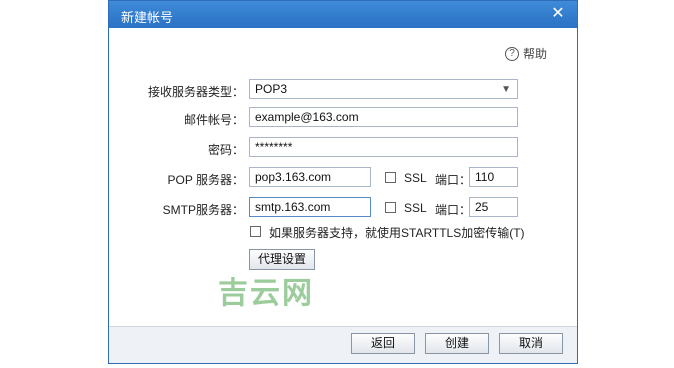 The height and width of the screenshot is (368, 674). I want to click on pop-ssl-label: SSL, so click(415, 178).